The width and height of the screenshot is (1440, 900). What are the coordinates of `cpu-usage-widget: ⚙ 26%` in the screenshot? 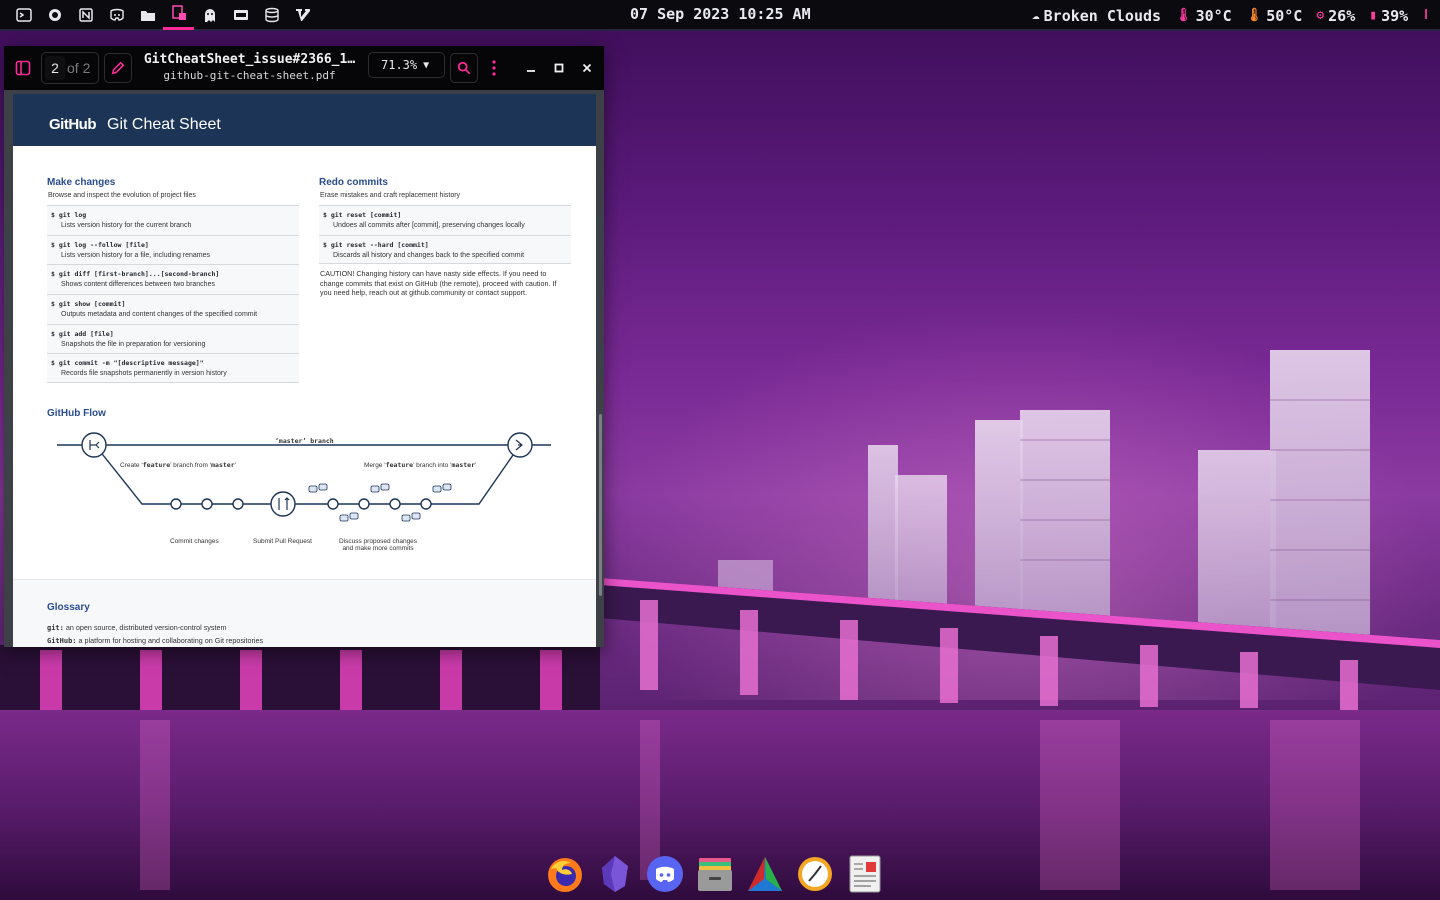 It's located at (1335, 16).